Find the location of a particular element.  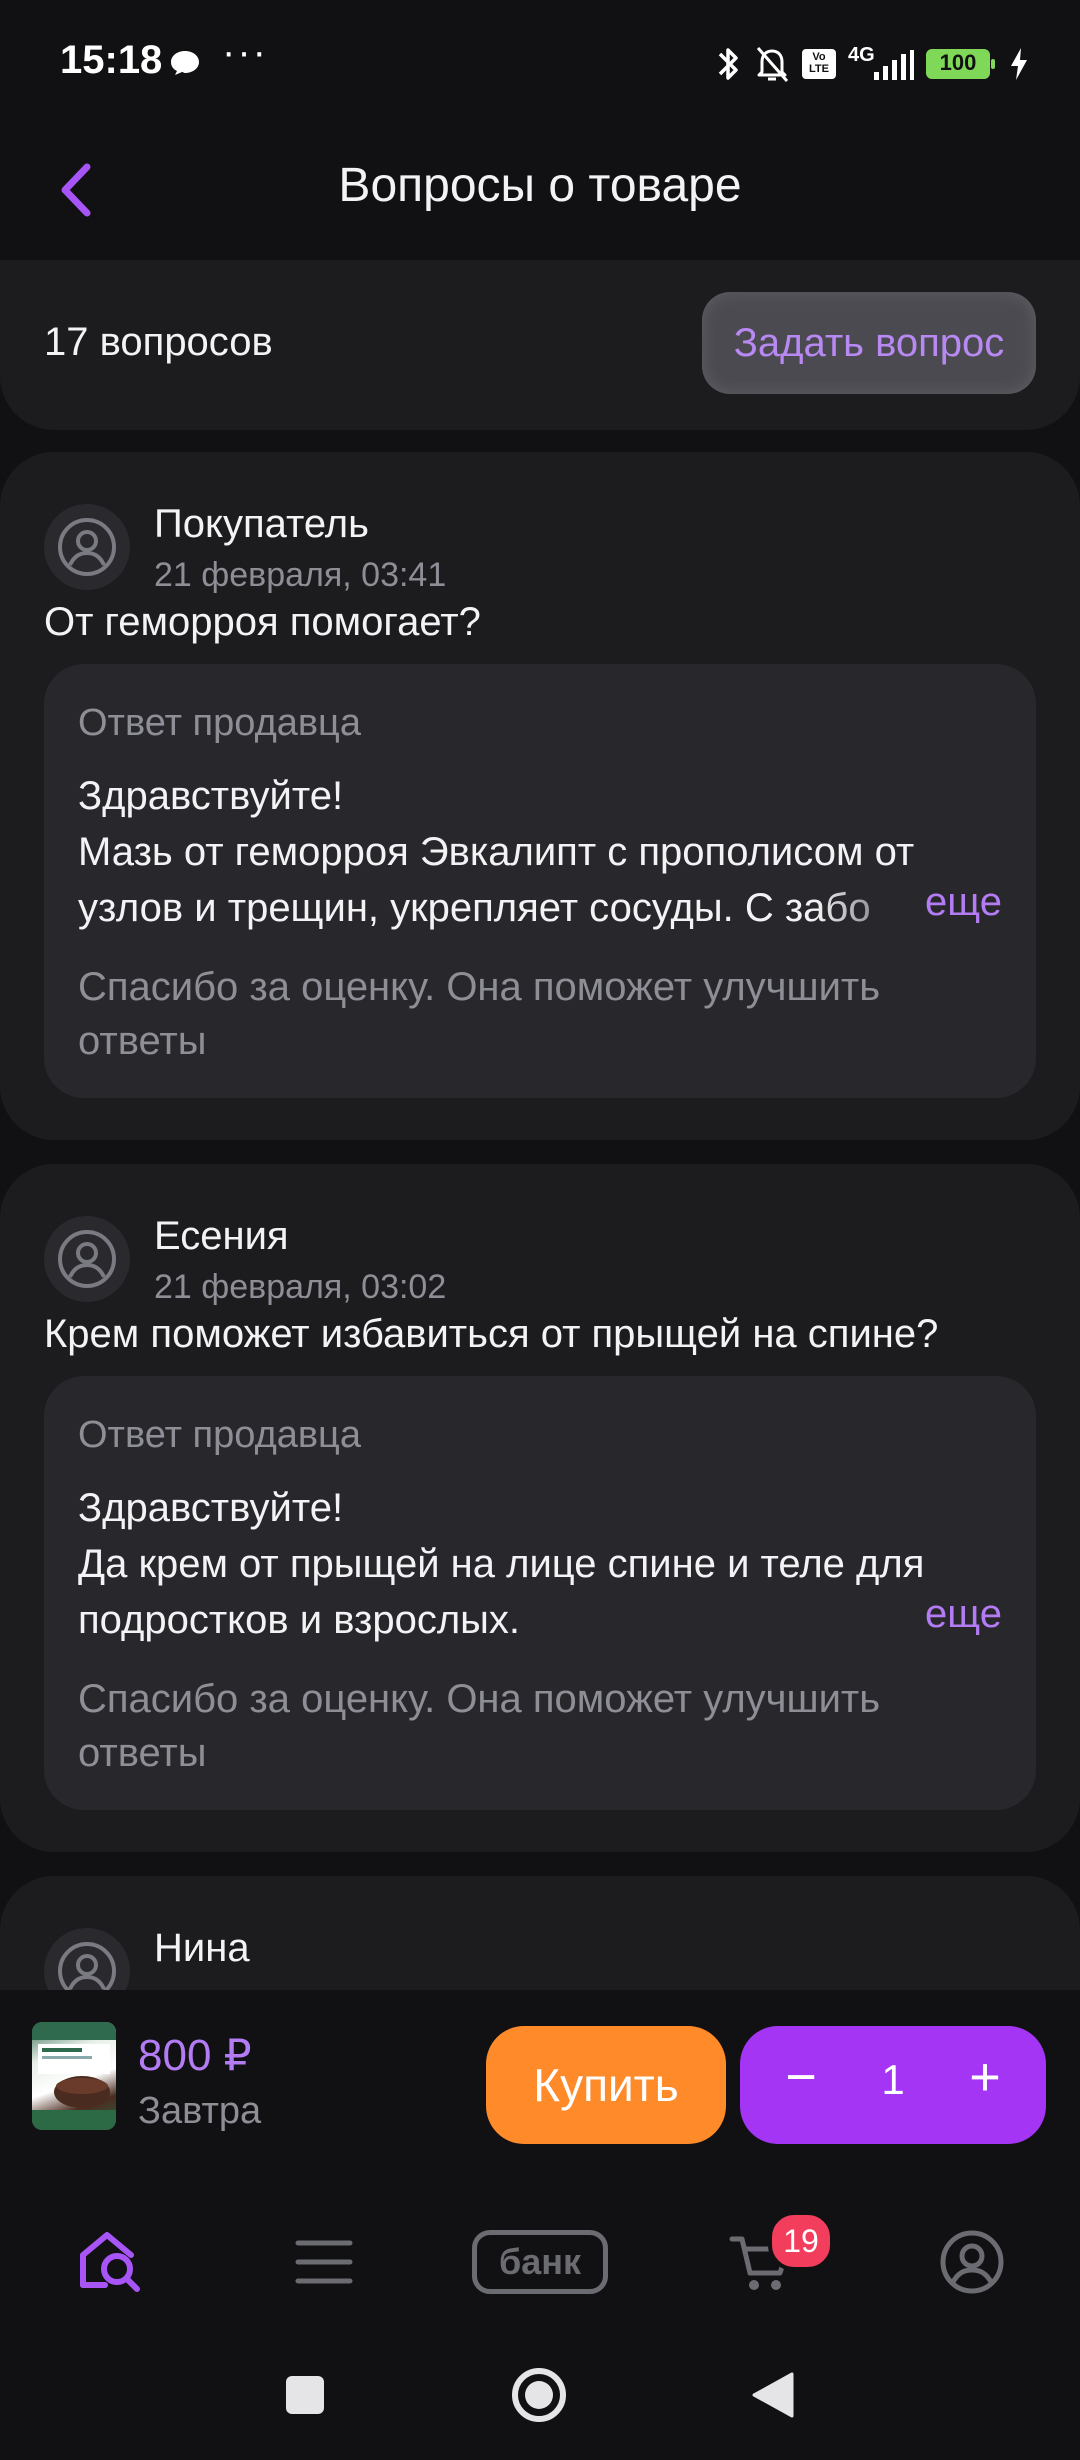

delivery-date: Завтра is located at coordinates (200, 2111).